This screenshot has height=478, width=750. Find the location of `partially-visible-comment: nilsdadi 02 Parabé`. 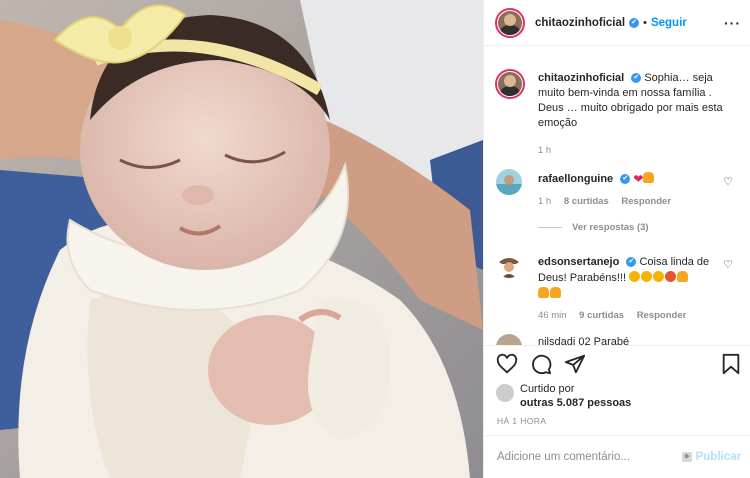

partially-visible-comment: nilsdadi 02 Parabé is located at coordinates (620, 339).